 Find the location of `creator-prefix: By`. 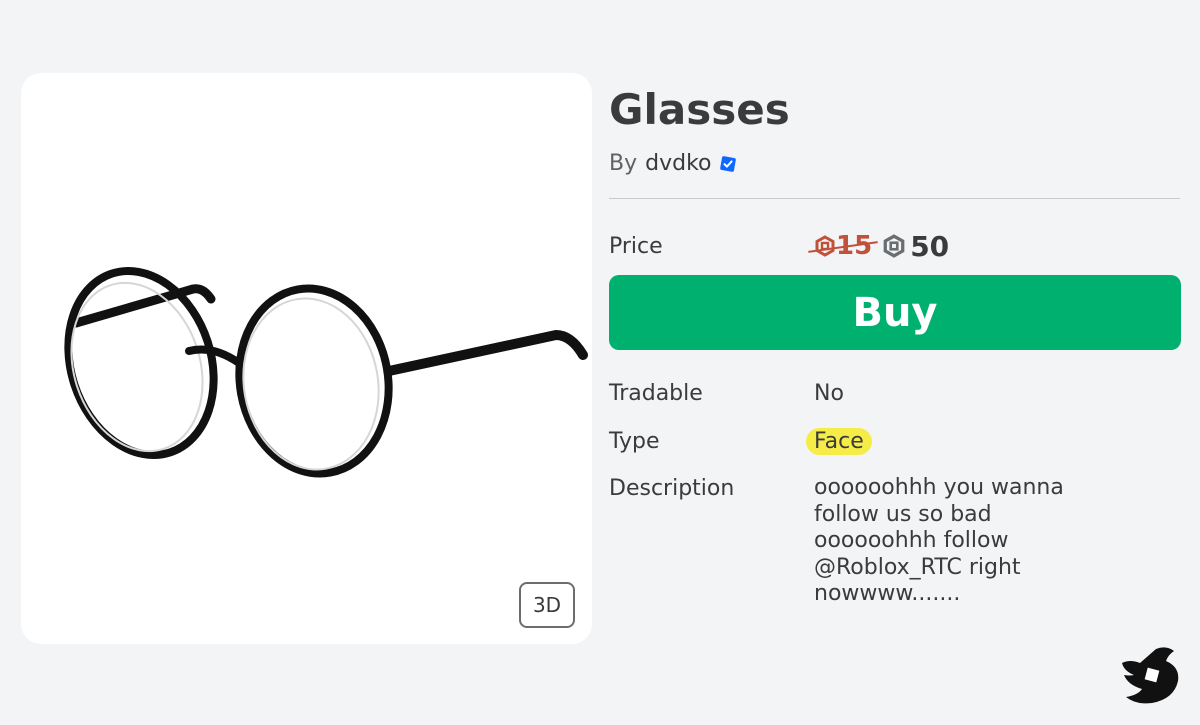

creator-prefix: By is located at coordinates (623, 163).